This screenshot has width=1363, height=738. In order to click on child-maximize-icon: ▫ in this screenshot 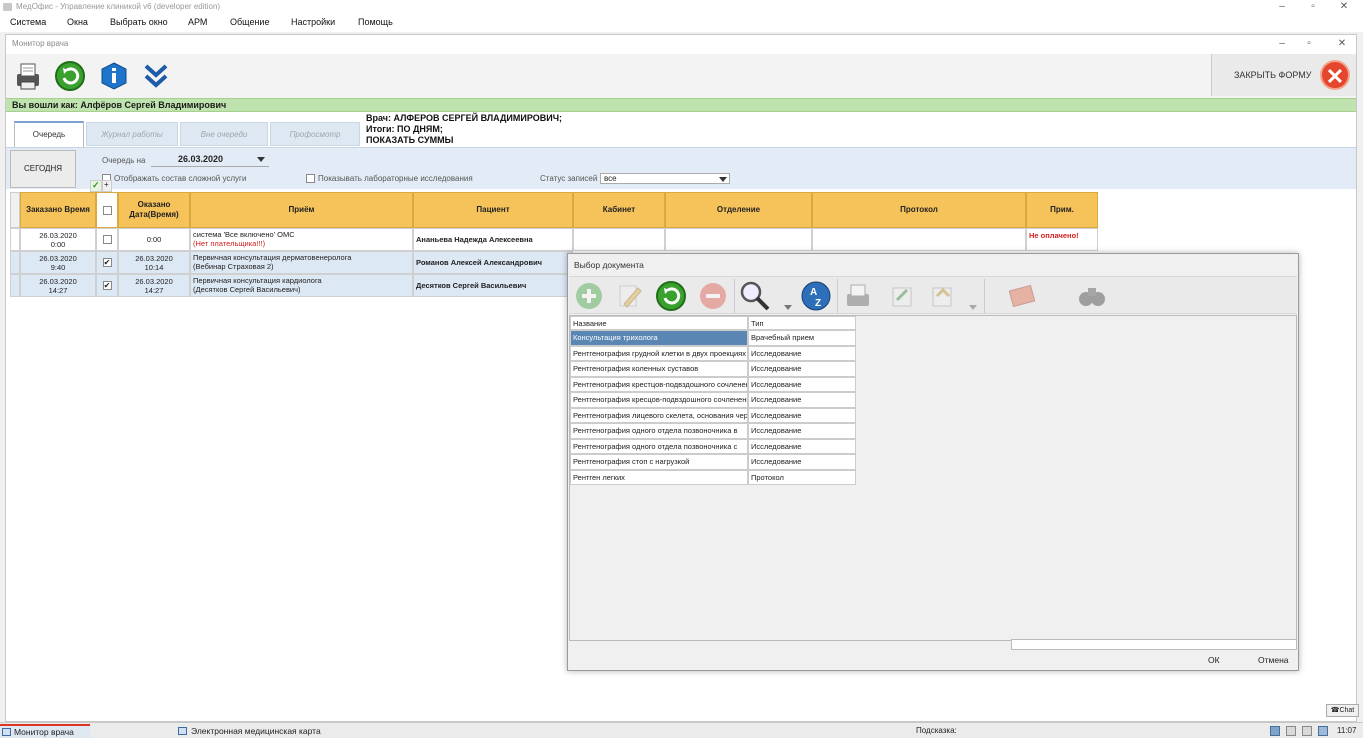, I will do `click(1309, 44)`.